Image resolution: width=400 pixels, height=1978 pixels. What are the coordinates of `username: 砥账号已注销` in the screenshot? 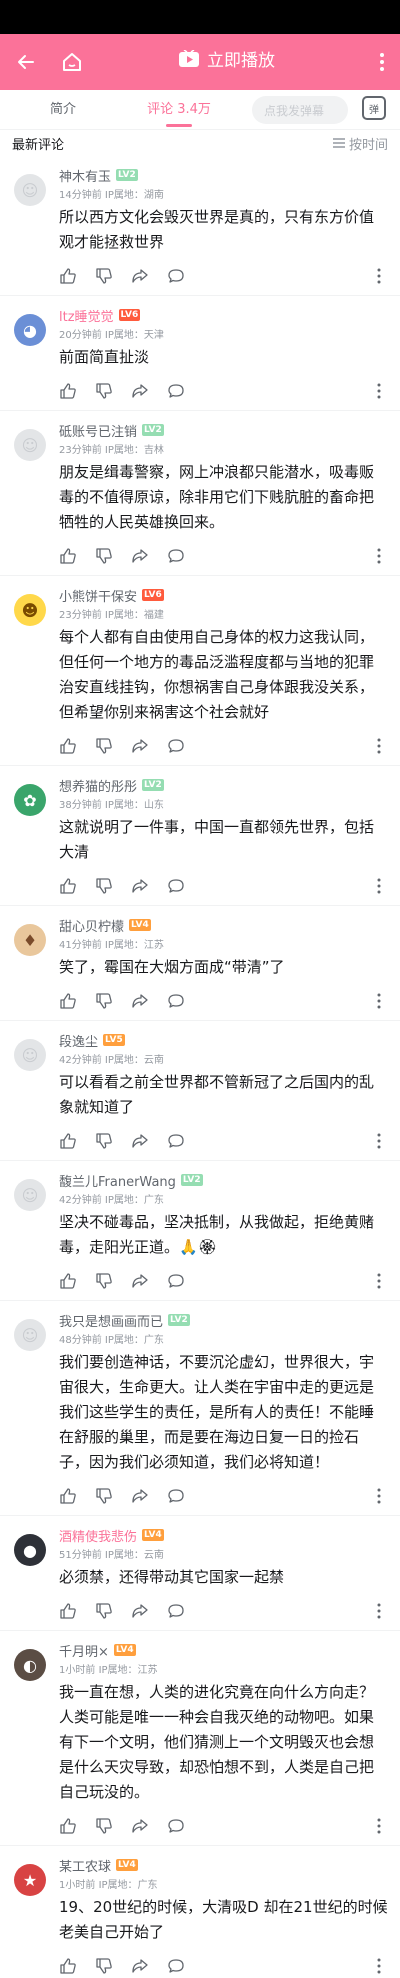 It's located at (98, 430).